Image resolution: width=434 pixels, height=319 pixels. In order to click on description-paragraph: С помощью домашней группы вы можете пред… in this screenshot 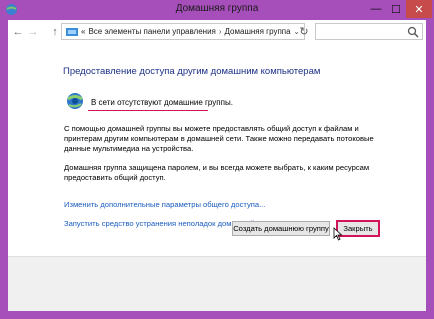, I will do `click(219, 138)`.